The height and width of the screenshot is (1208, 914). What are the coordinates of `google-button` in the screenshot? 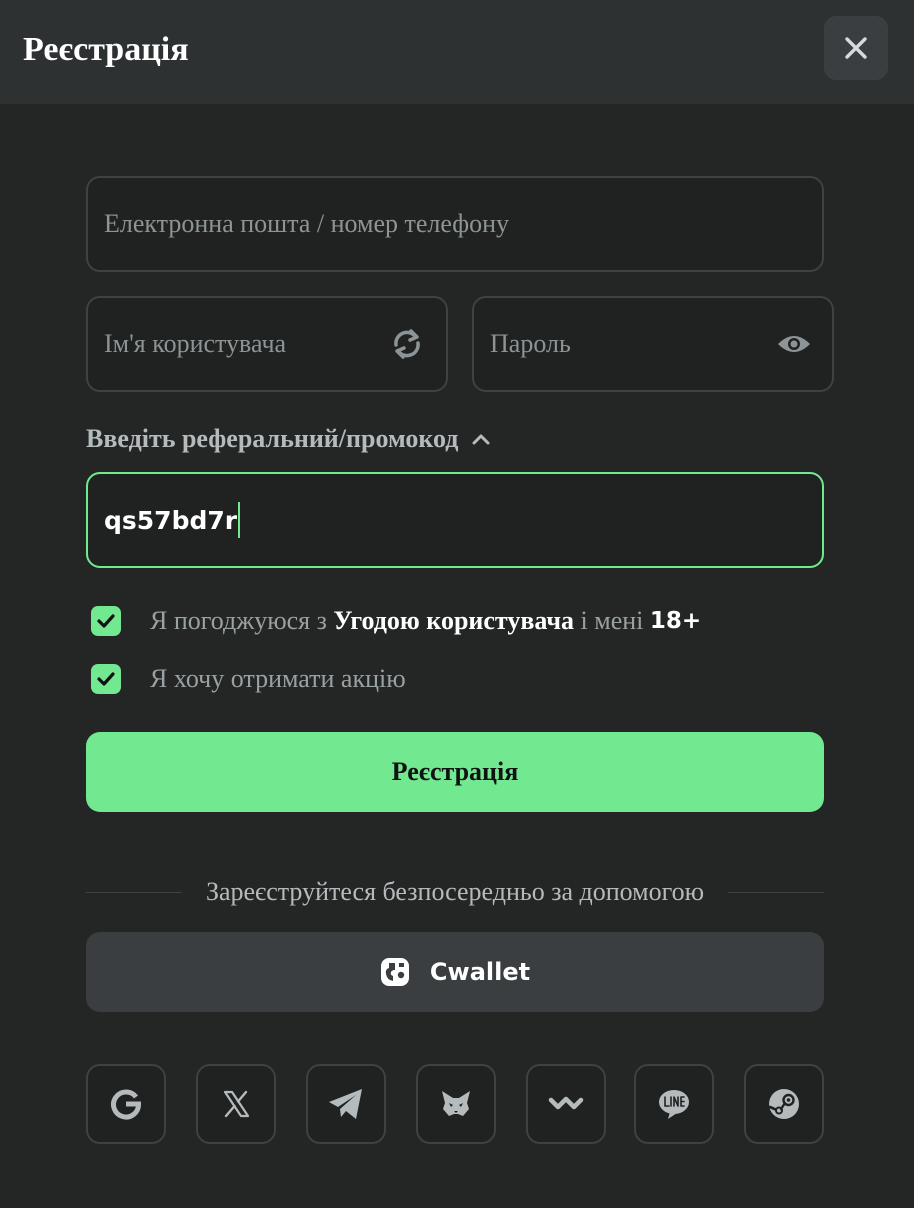 It's located at (126, 1104).